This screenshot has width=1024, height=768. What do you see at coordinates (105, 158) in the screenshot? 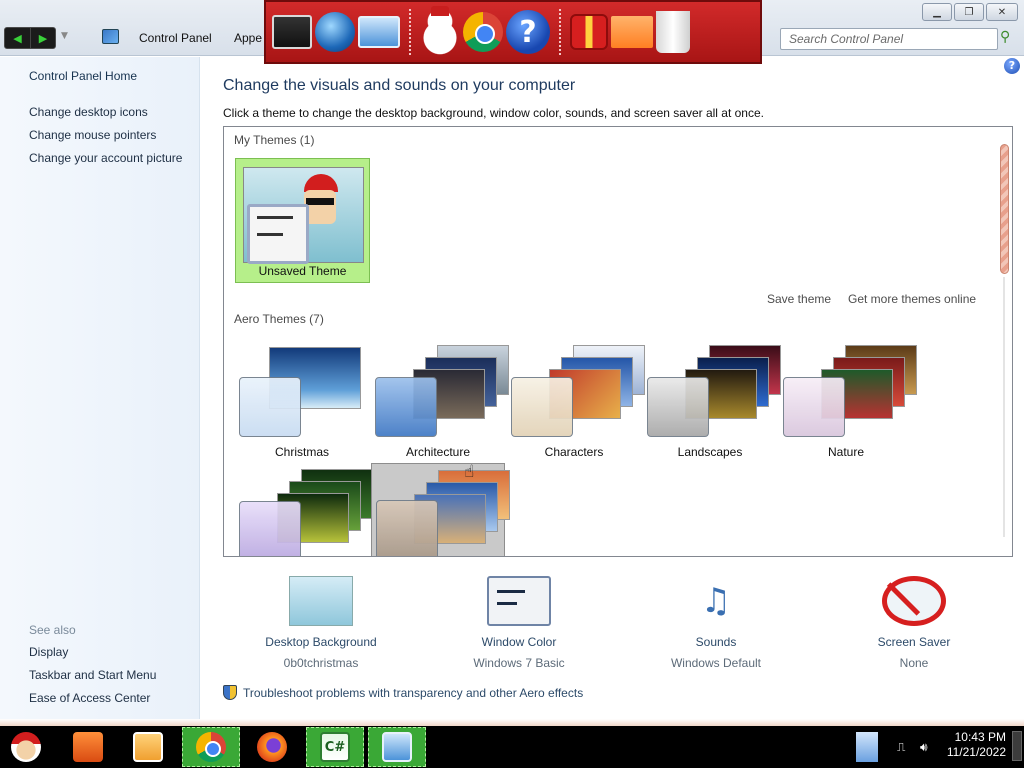
I see `change-account-picture-link: Change your account picture` at bounding box center [105, 158].